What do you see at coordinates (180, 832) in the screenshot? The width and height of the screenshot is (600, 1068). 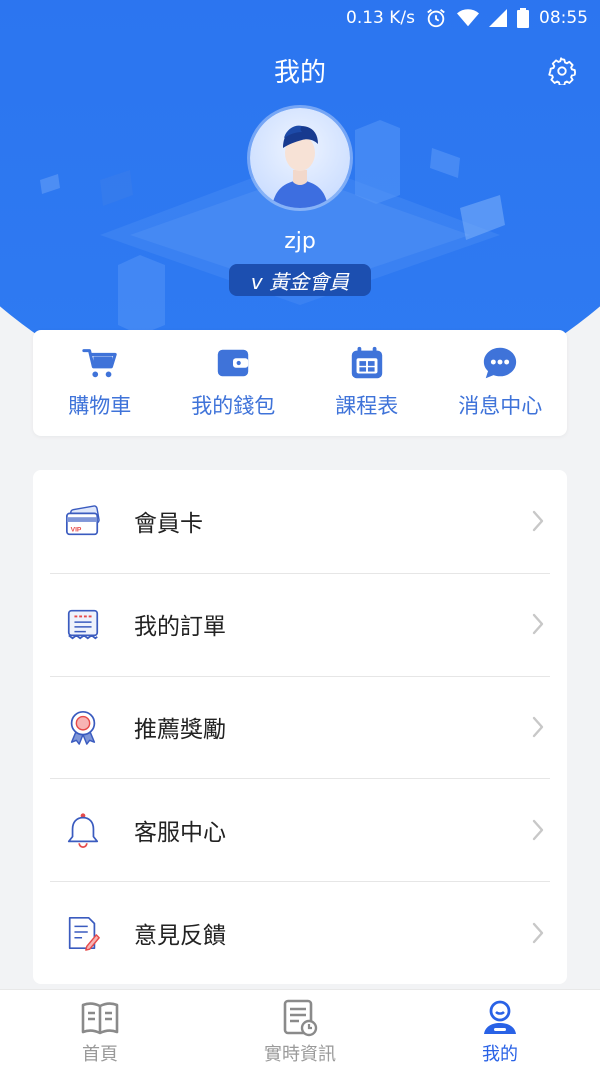 I see `menu-item-label: 客服中心` at bounding box center [180, 832].